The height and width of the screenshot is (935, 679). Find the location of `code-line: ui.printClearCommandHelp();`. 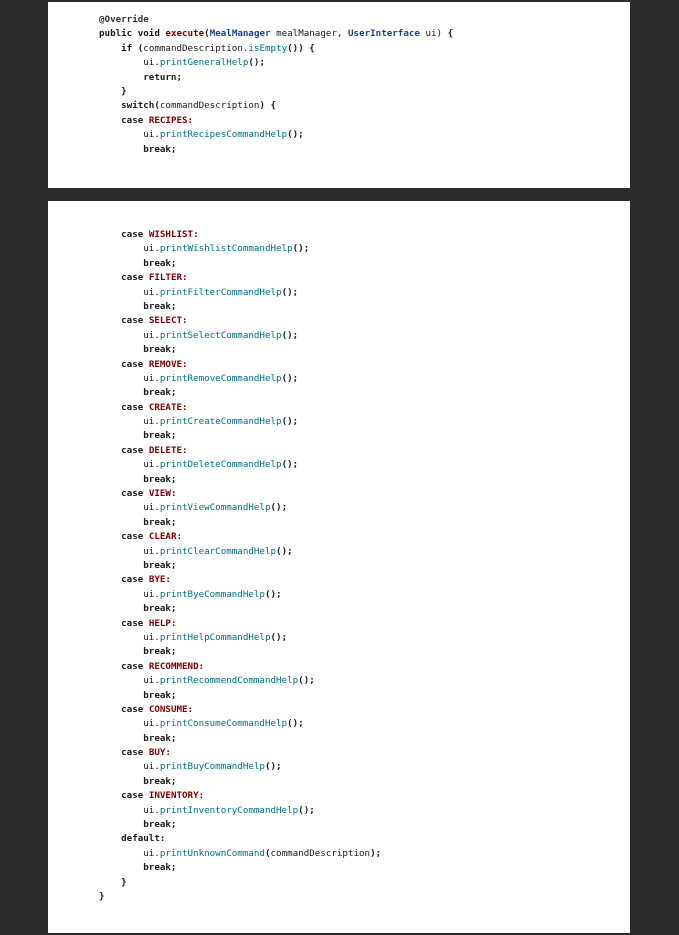

code-line: ui.printClearCommandHelp(); is located at coordinates (240, 552).